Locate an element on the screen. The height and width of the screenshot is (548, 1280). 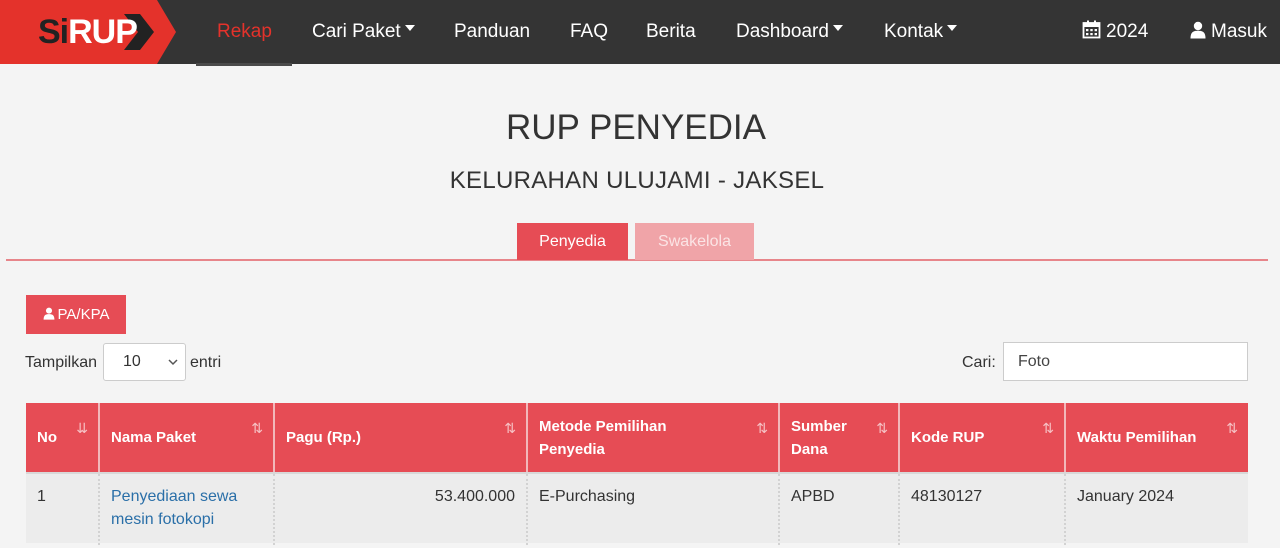
col-nama-paket: Nama Paket ⇅ is located at coordinates (187, 437).